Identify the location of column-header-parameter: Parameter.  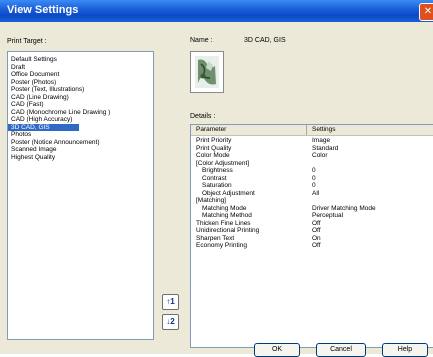
(211, 129).